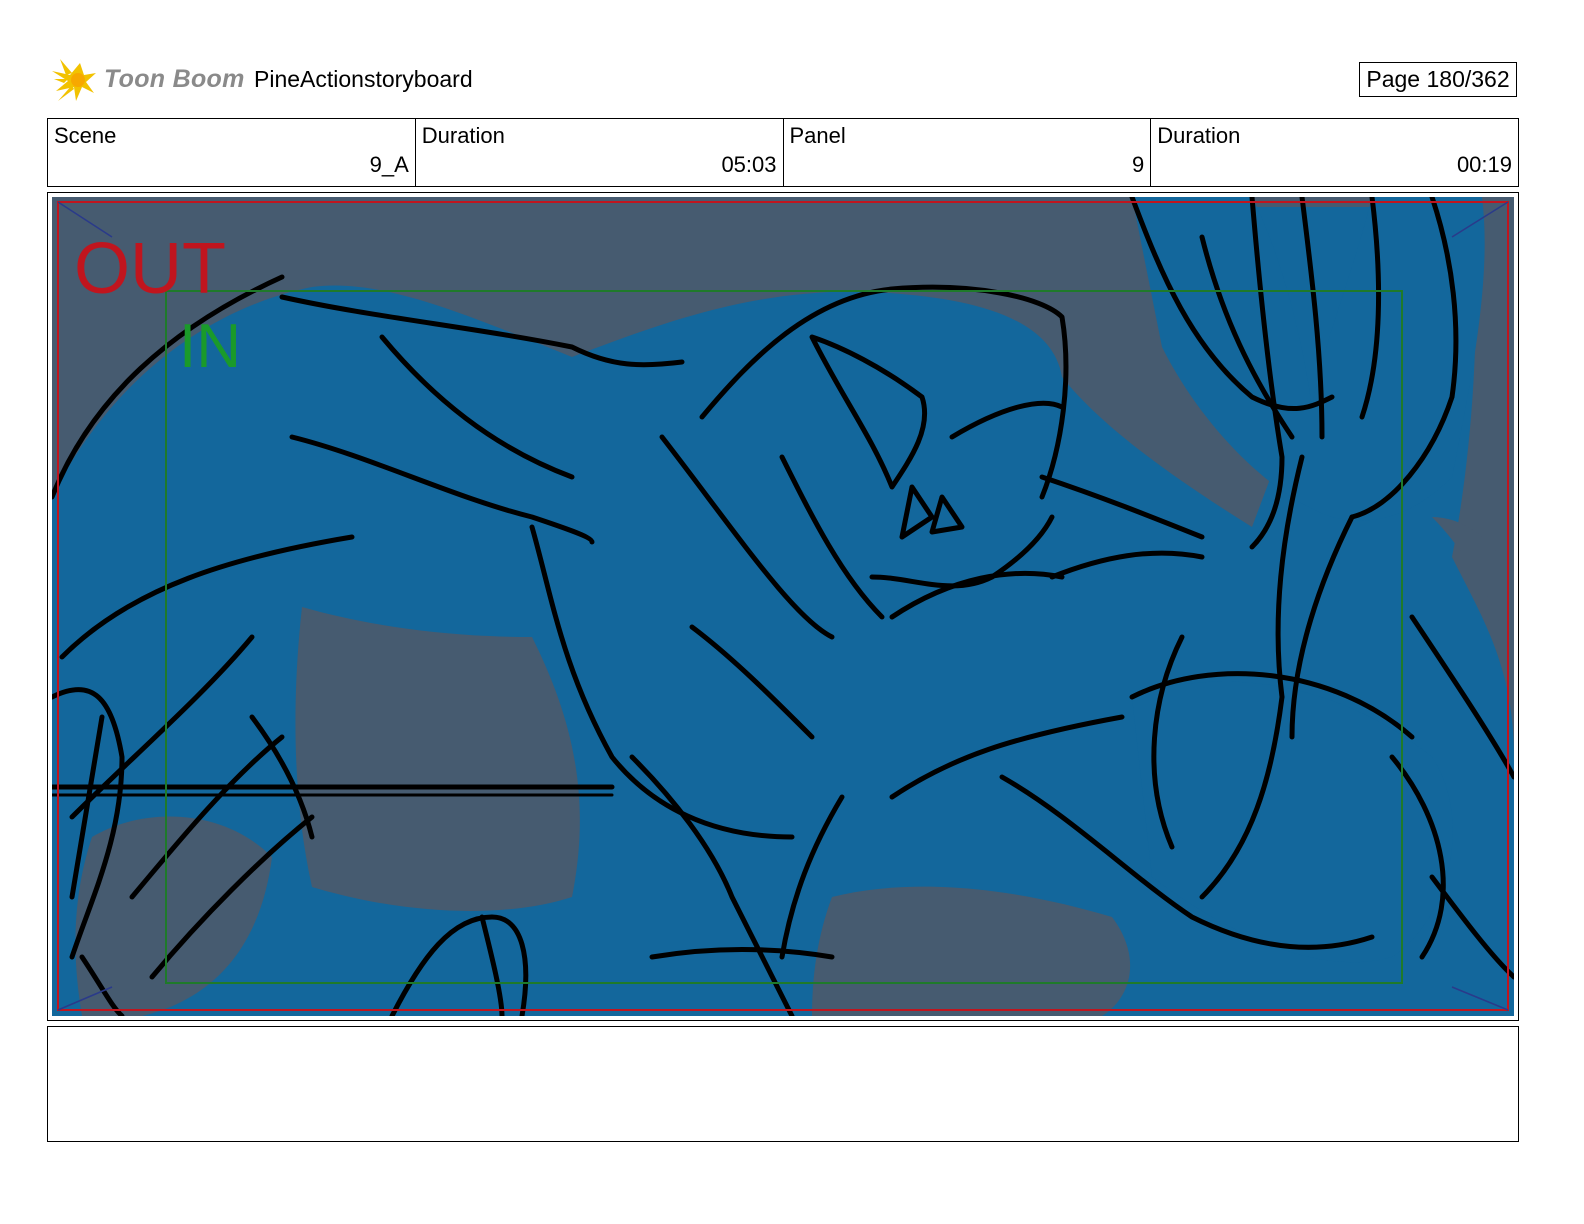 The image size is (1584, 1224). I want to click on logo-wordmark: Toon Boom, so click(174, 79).